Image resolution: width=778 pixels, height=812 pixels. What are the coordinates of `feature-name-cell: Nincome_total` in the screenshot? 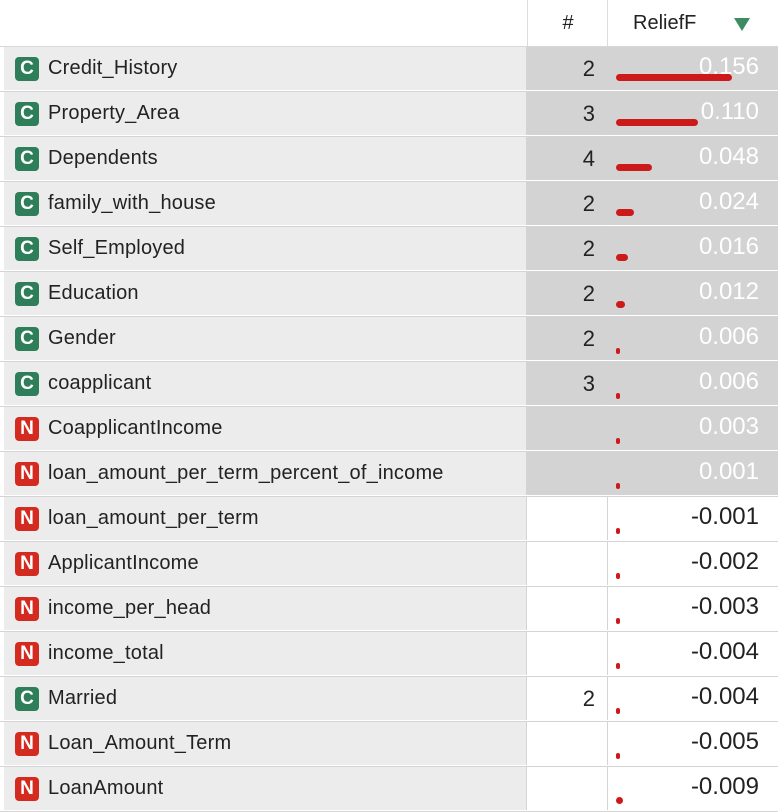 It's located at (265, 653).